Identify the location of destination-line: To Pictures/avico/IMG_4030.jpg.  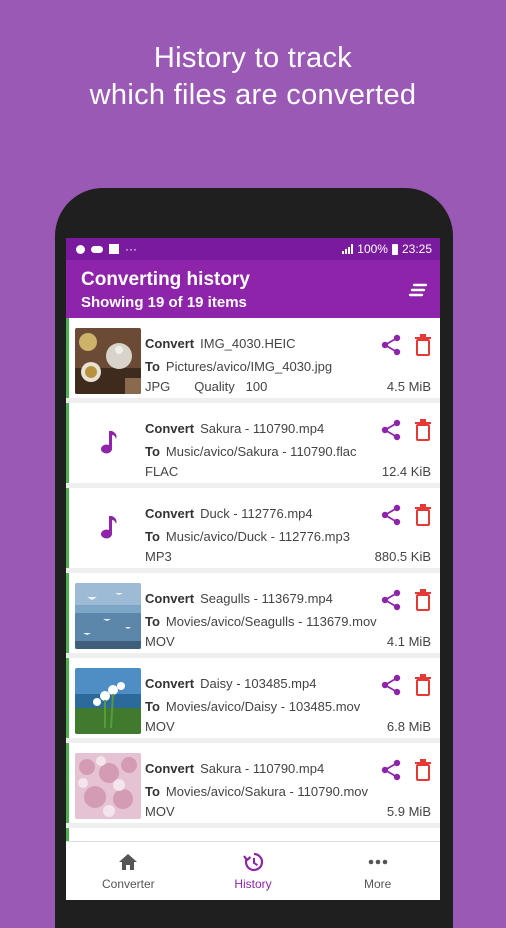
(238, 366).